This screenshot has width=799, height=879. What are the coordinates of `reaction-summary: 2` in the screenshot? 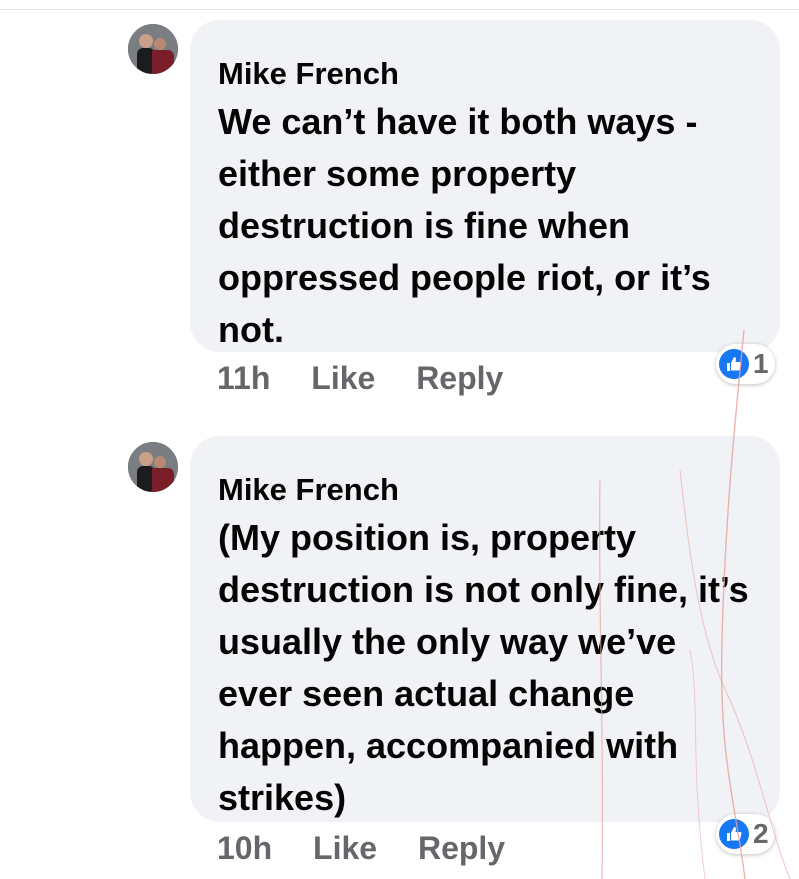 It's located at (745, 834).